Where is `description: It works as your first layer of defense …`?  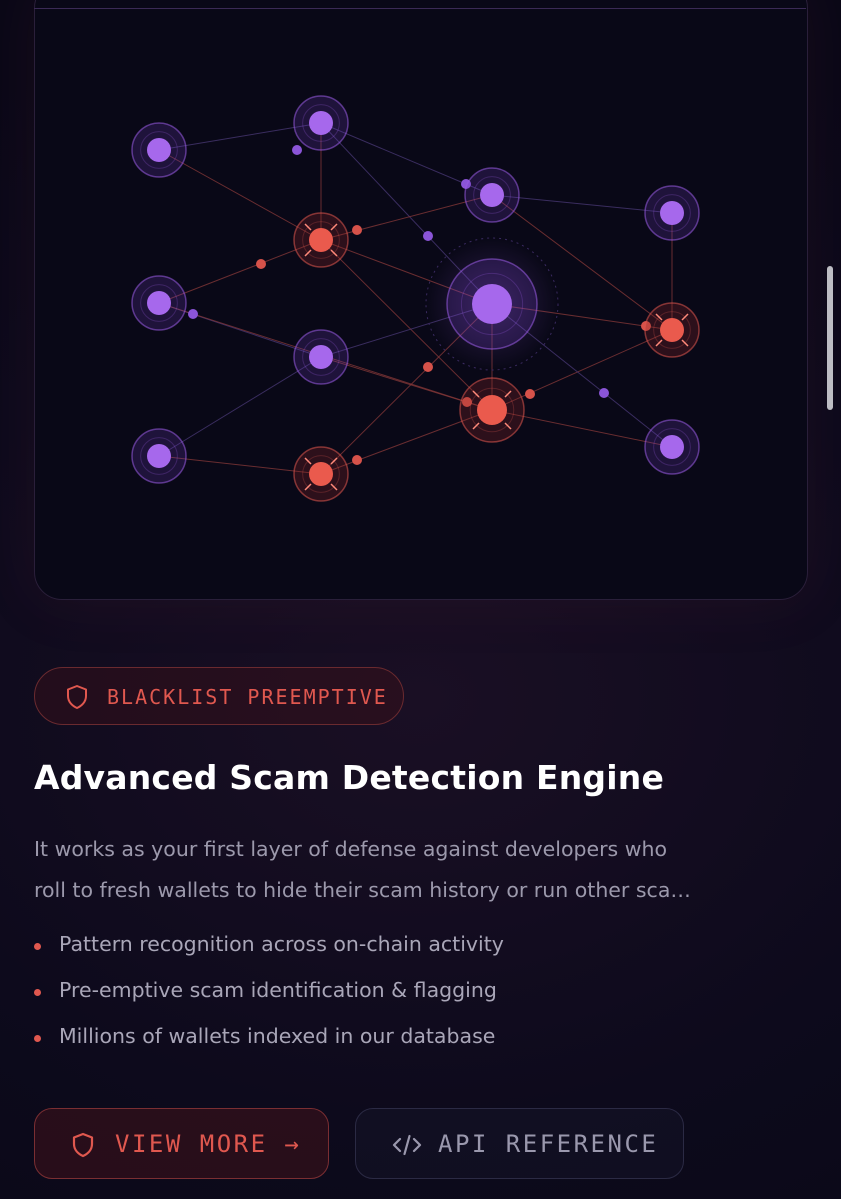 description: It works as your first layer of defense … is located at coordinates (424, 870).